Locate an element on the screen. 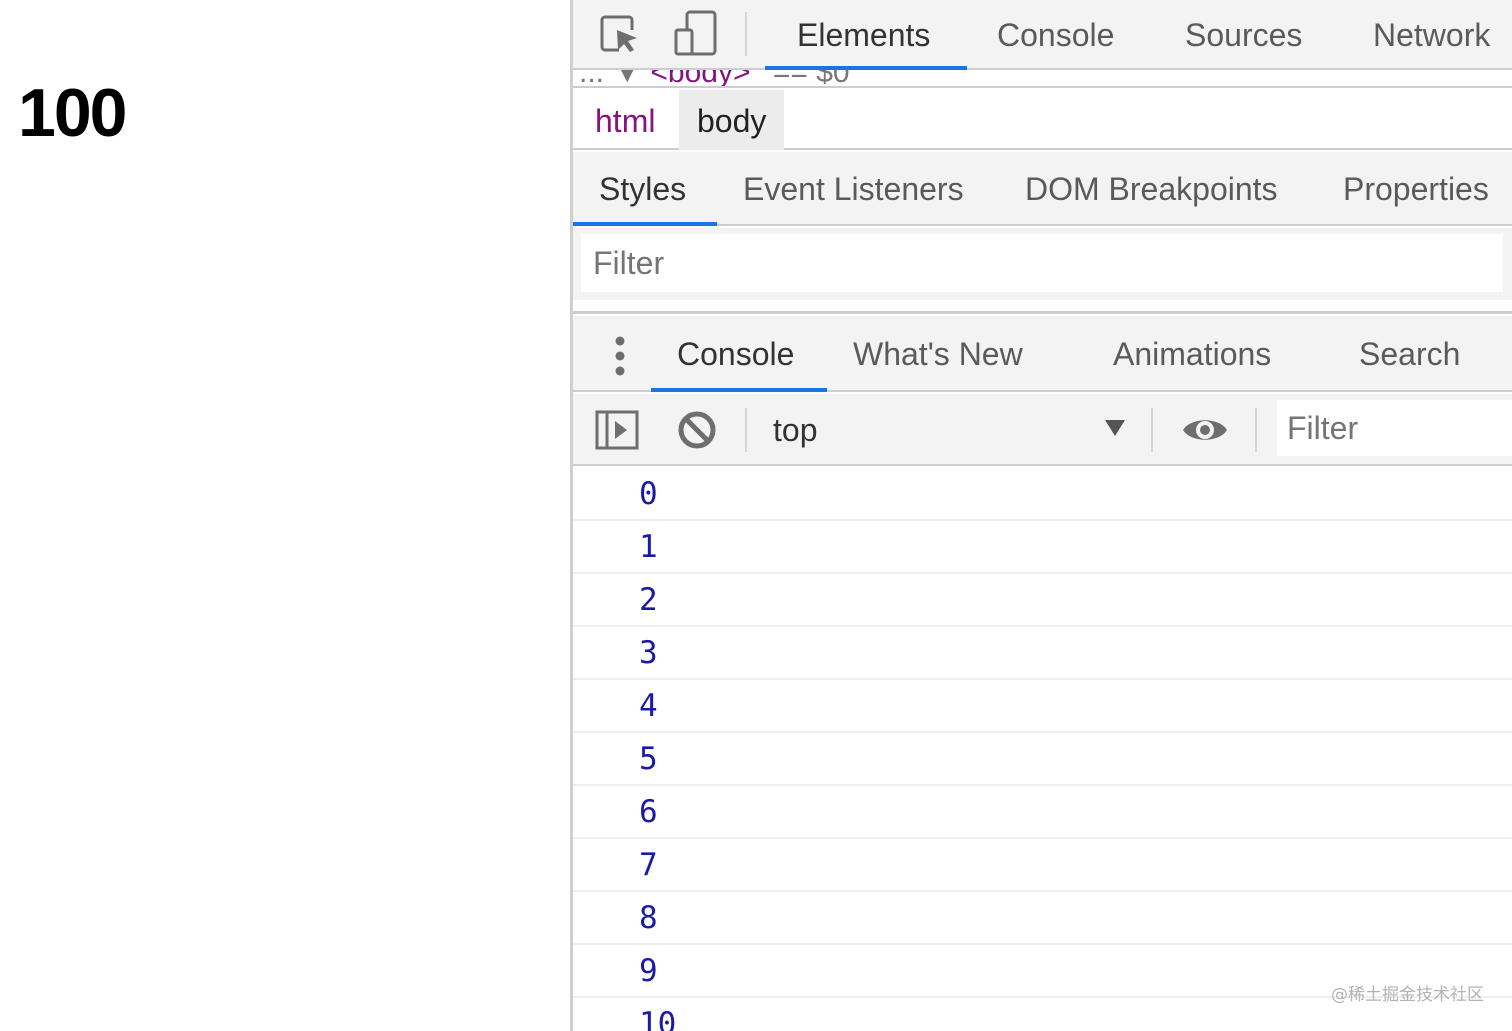 This screenshot has height=1031, width=1512. tab-network: Network is located at coordinates (1431, 35).